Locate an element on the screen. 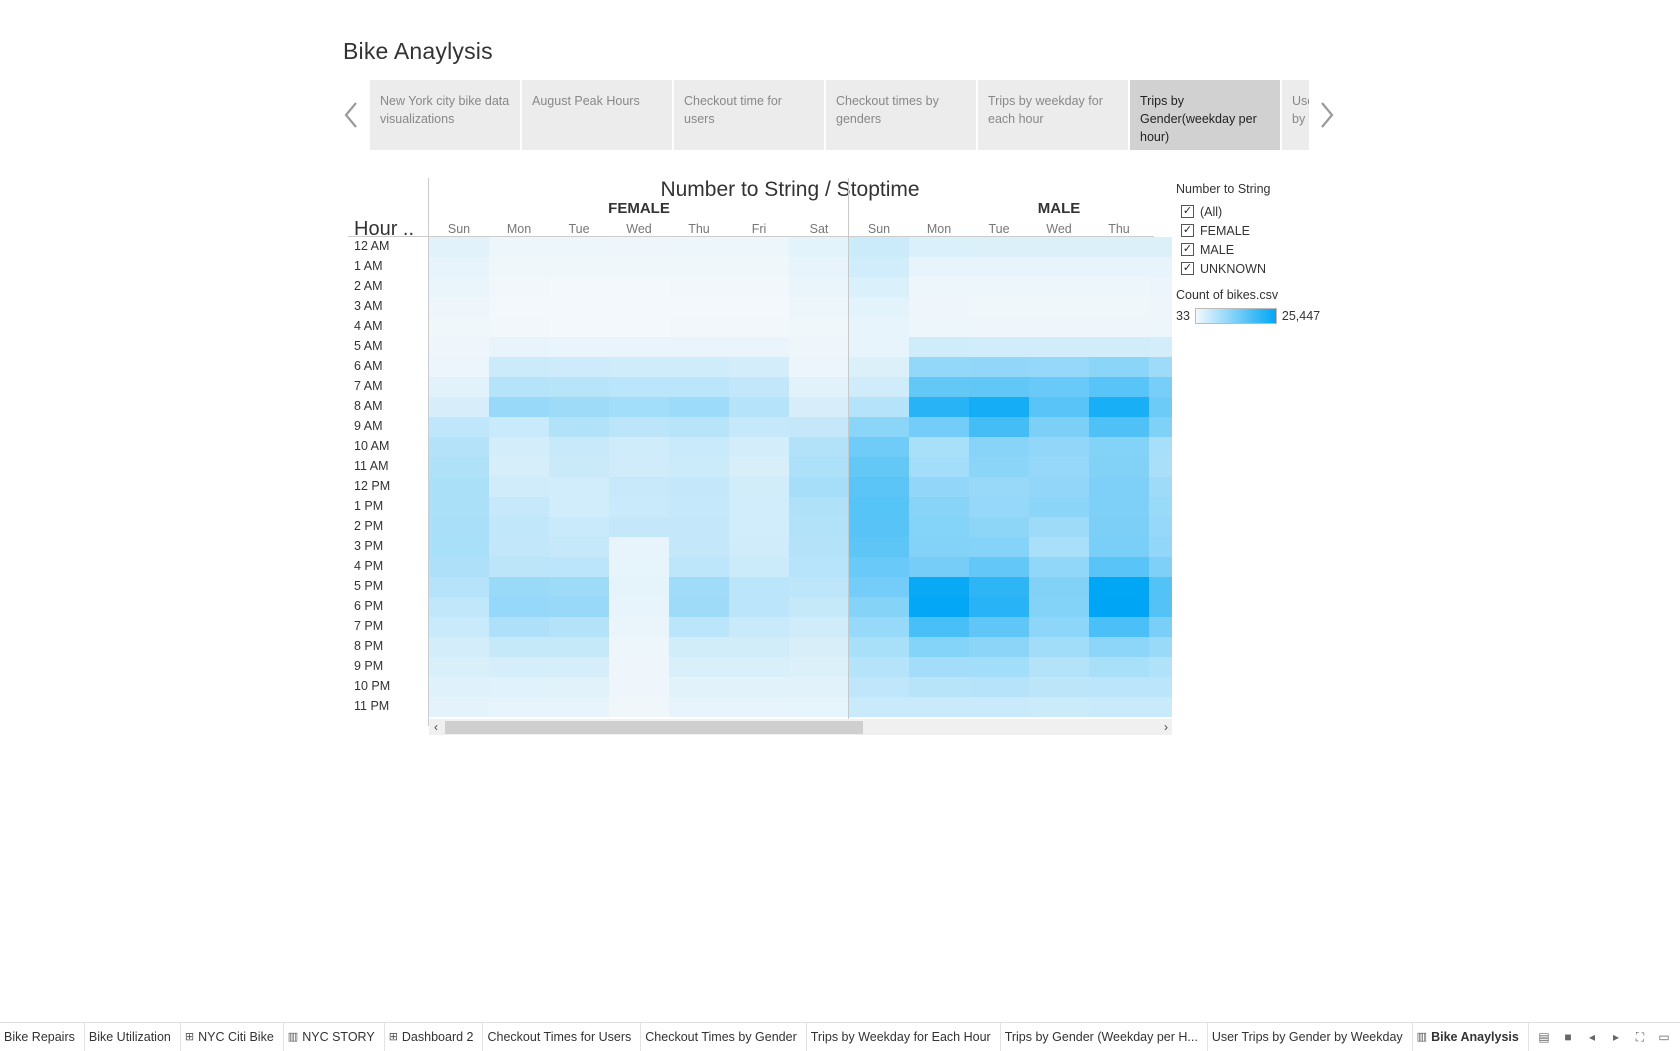 The height and width of the screenshot is (1051, 1680). chevron-left-icon: ‹ is located at coordinates (436, 727).